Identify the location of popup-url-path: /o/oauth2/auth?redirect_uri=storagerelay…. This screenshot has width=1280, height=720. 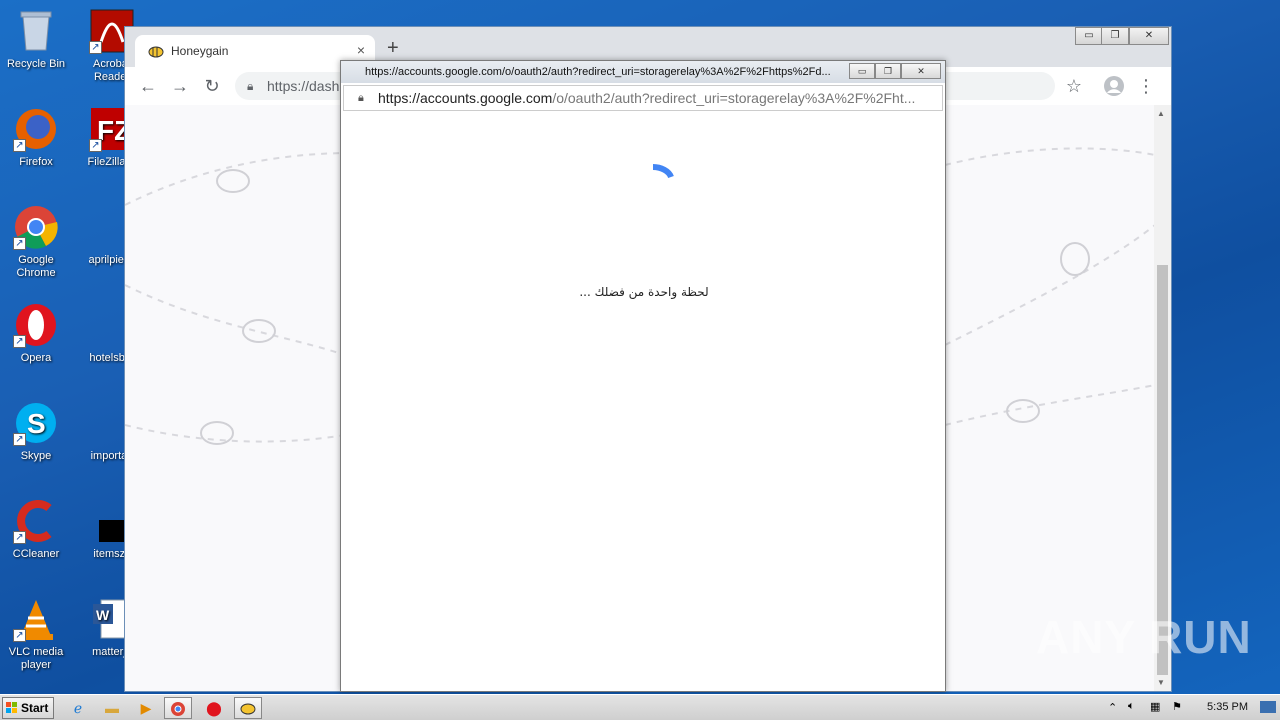
(734, 98).